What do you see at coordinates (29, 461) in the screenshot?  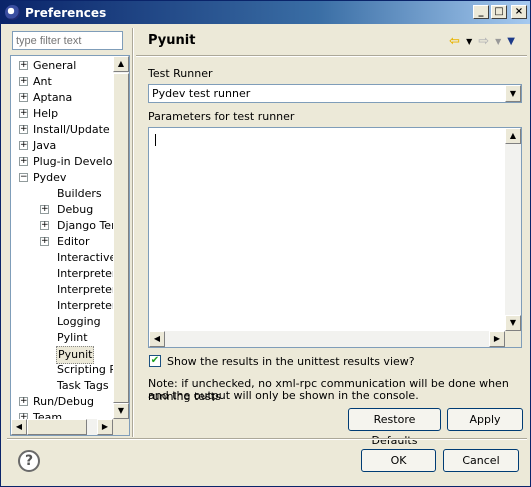 I see `help-icon: ?` at bounding box center [29, 461].